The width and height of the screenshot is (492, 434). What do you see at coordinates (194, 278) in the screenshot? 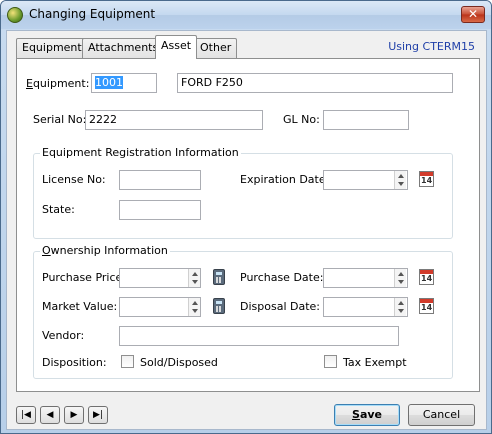
I see `purchase-price-spinner` at bounding box center [194, 278].